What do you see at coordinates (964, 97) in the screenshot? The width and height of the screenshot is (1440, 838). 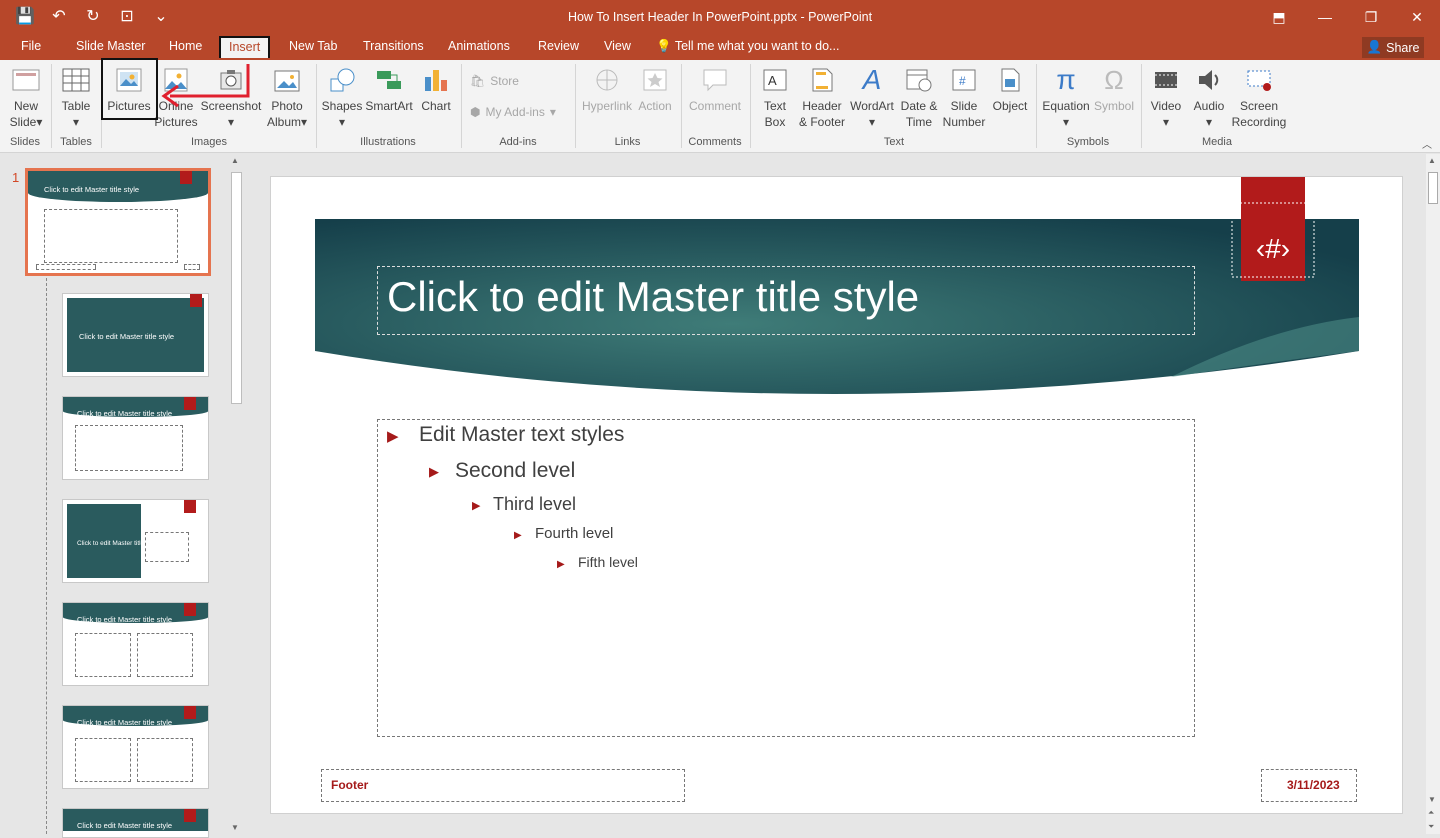 I see `slide-number-button: # Slide Number` at bounding box center [964, 97].